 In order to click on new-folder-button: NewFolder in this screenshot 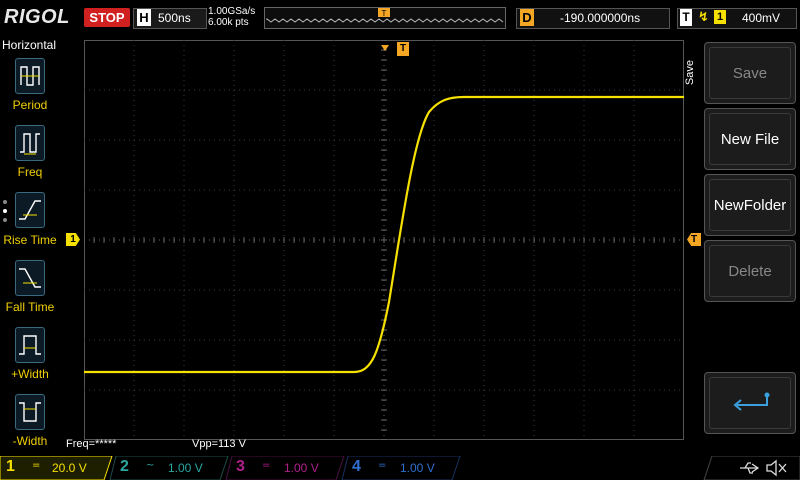, I will do `click(750, 205)`.